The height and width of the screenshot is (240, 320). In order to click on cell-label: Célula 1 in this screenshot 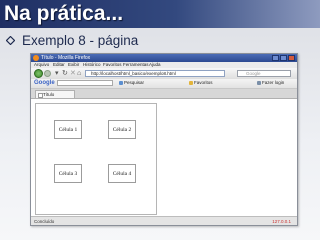, I will do `click(68, 129)`.